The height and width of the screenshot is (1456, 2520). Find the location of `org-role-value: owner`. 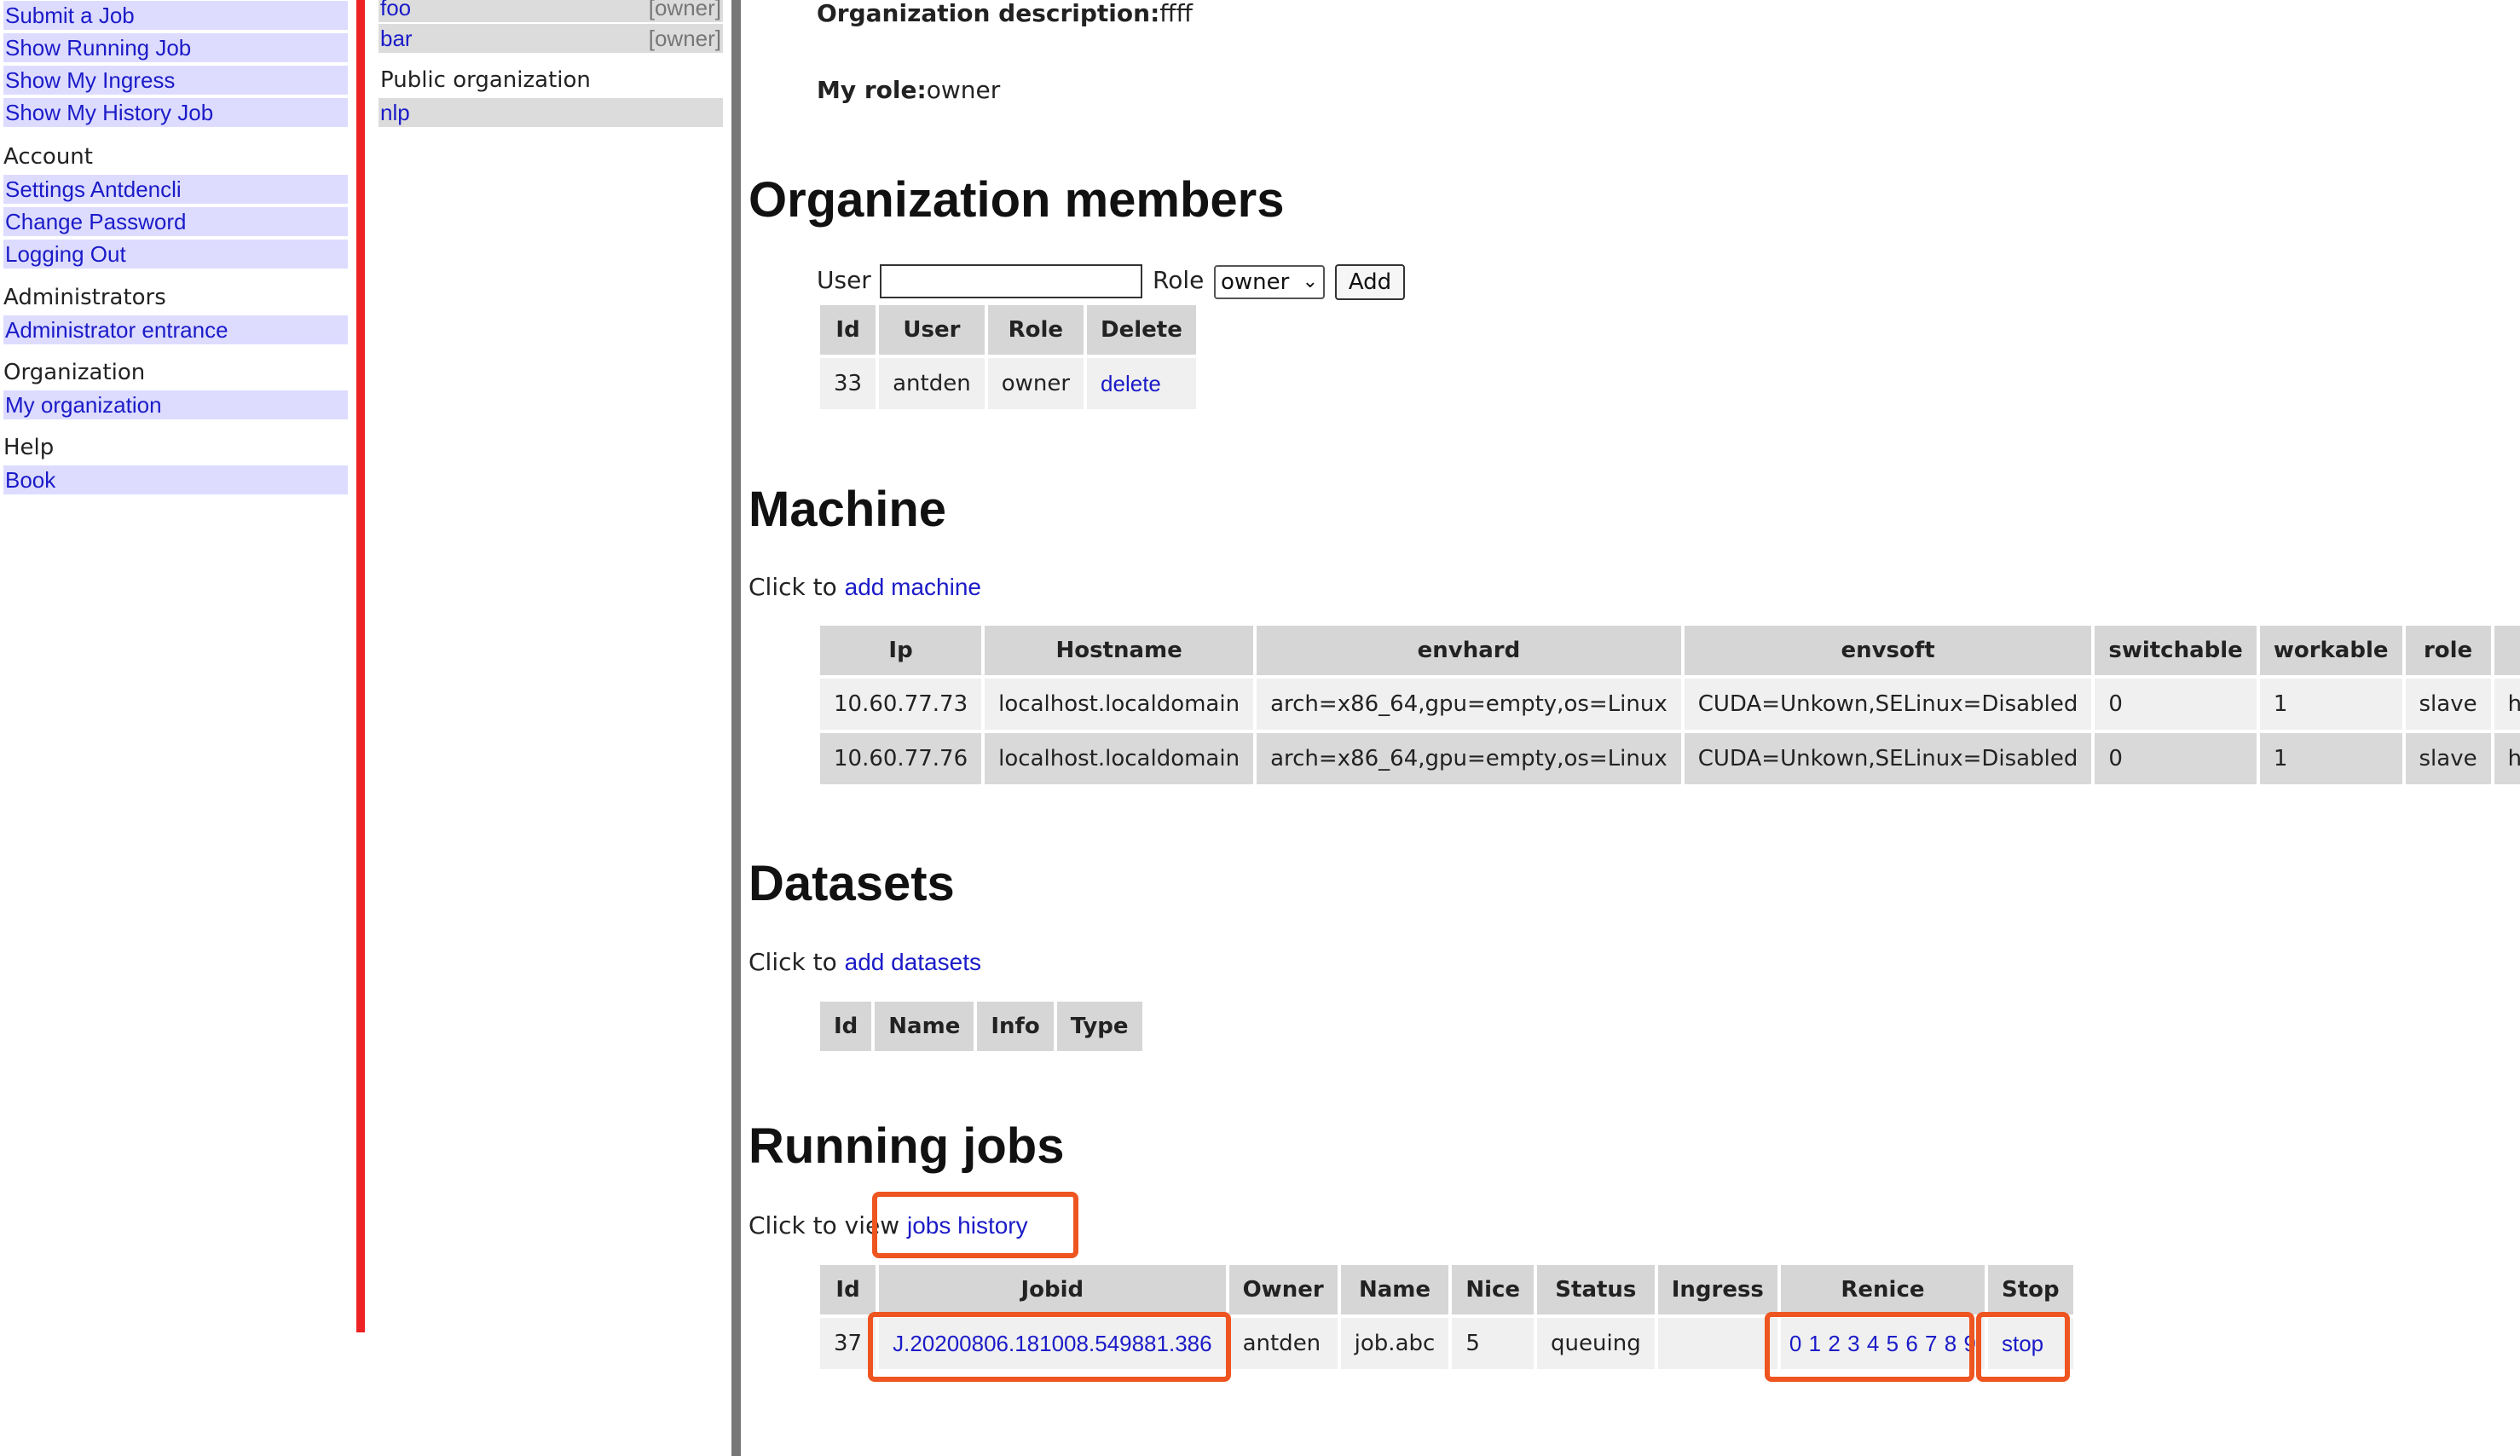

org-role-value: owner is located at coordinates (963, 90).